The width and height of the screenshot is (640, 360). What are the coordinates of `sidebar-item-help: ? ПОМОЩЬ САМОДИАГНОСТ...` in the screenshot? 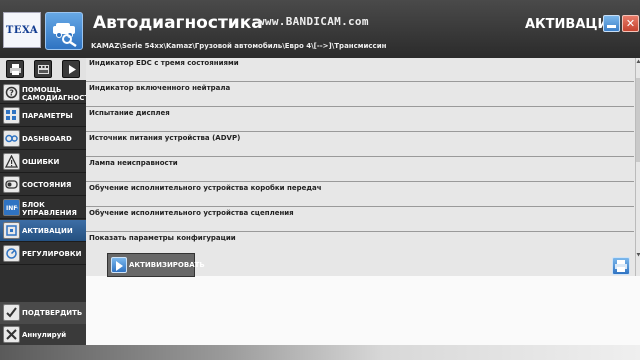 It's located at (49, 93).